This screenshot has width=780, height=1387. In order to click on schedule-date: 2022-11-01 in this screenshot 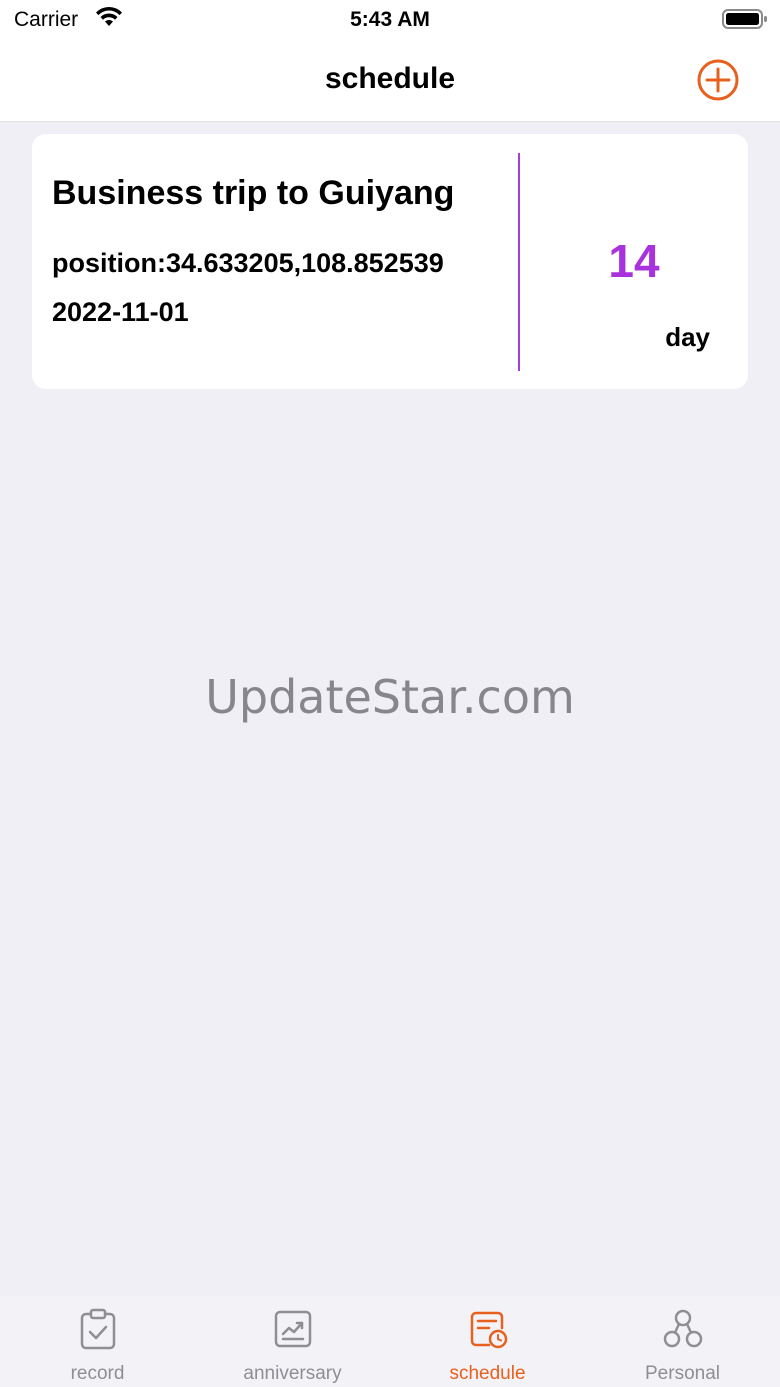, I will do `click(120, 312)`.